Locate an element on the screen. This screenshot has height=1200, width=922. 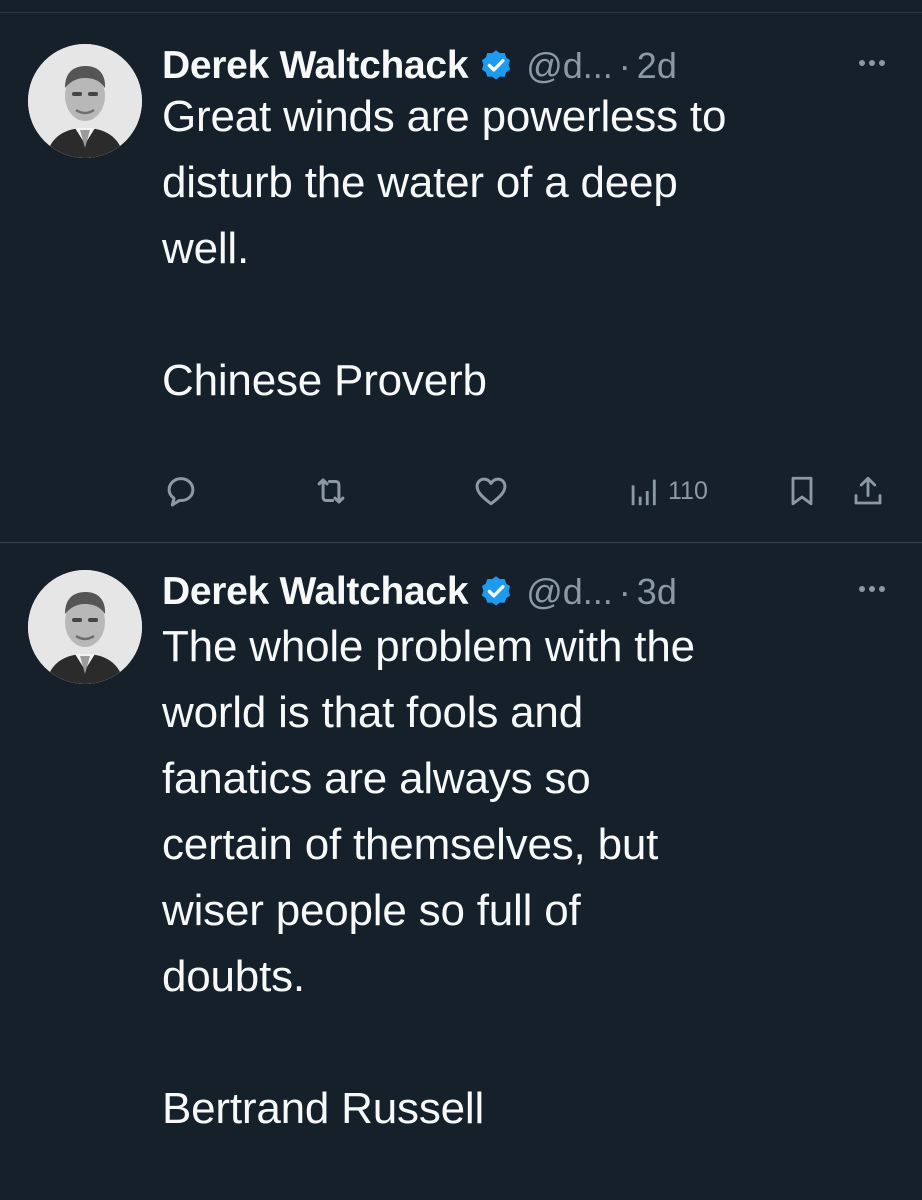
bookmark-icon is located at coordinates (802, 491).